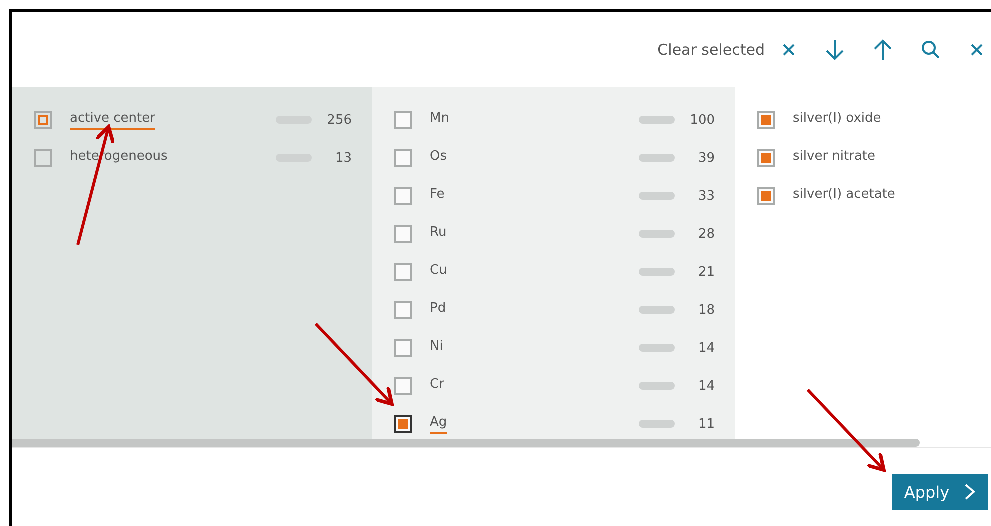 Image resolution: width=991 pixels, height=526 pixels. What do you see at coordinates (706, 234) in the screenshot?
I see `facet-count: 28` at bounding box center [706, 234].